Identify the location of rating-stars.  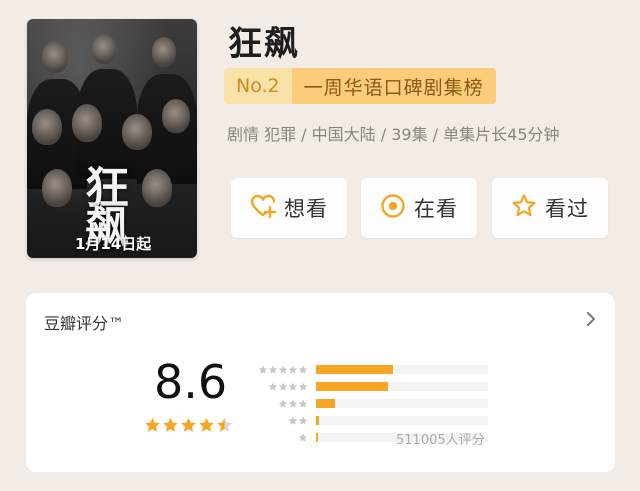
(188, 425).